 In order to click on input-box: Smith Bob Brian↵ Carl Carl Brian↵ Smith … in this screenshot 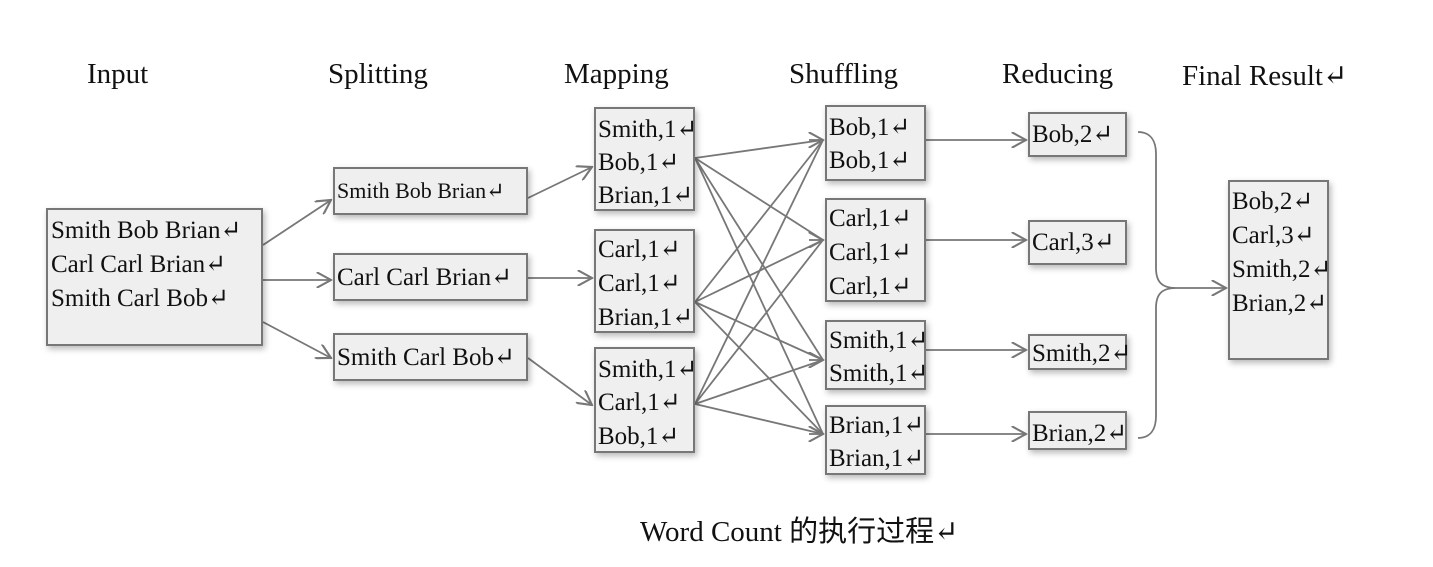, I will do `click(154, 277)`.